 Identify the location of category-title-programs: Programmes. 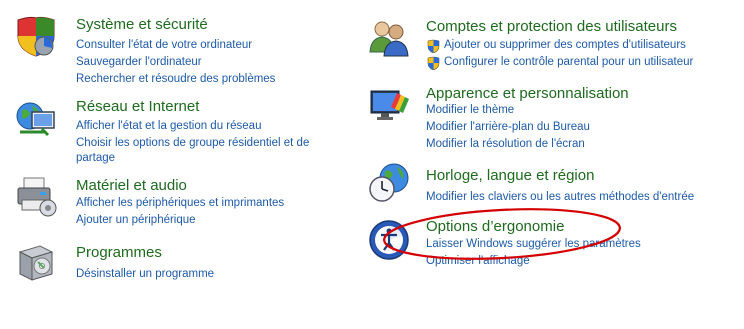
(119, 252).